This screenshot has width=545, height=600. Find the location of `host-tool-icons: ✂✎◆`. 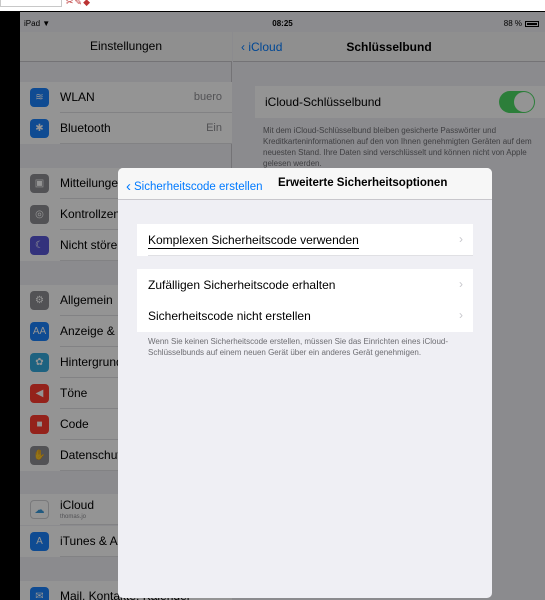

host-tool-icons: ✂✎◆ is located at coordinates (78, 4).